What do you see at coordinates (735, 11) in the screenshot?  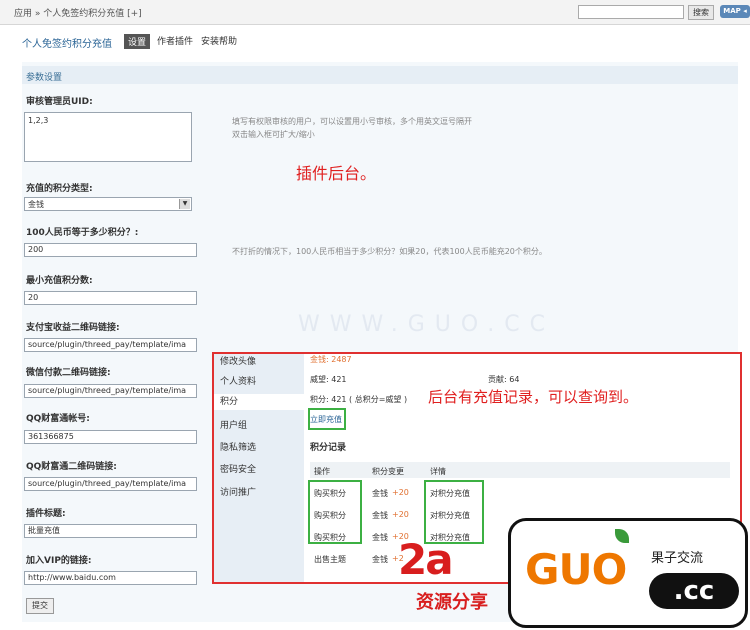 I see `map-button: MAP ◂` at bounding box center [735, 11].